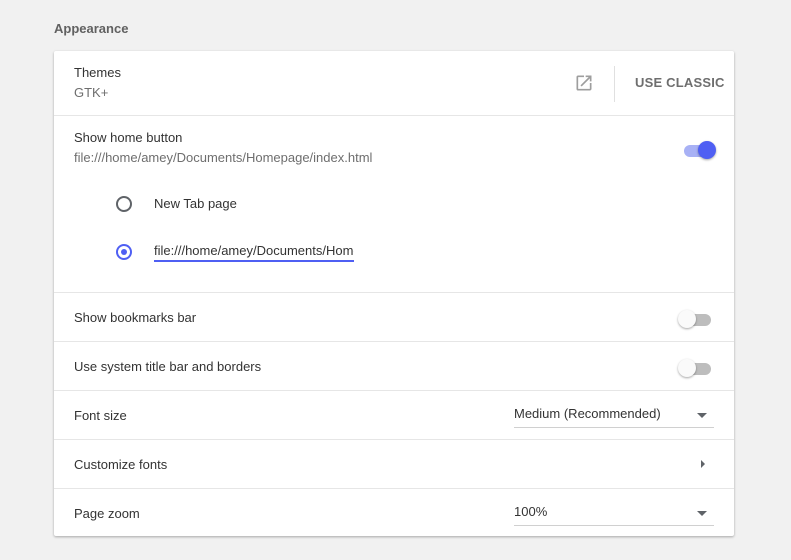 The width and height of the screenshot is (791, 560). What do you see at coordinates (394, 415) in the screenshot?
I see `font-size-row: Font size Medium (Recommended)` at bounding box center [394, 415].